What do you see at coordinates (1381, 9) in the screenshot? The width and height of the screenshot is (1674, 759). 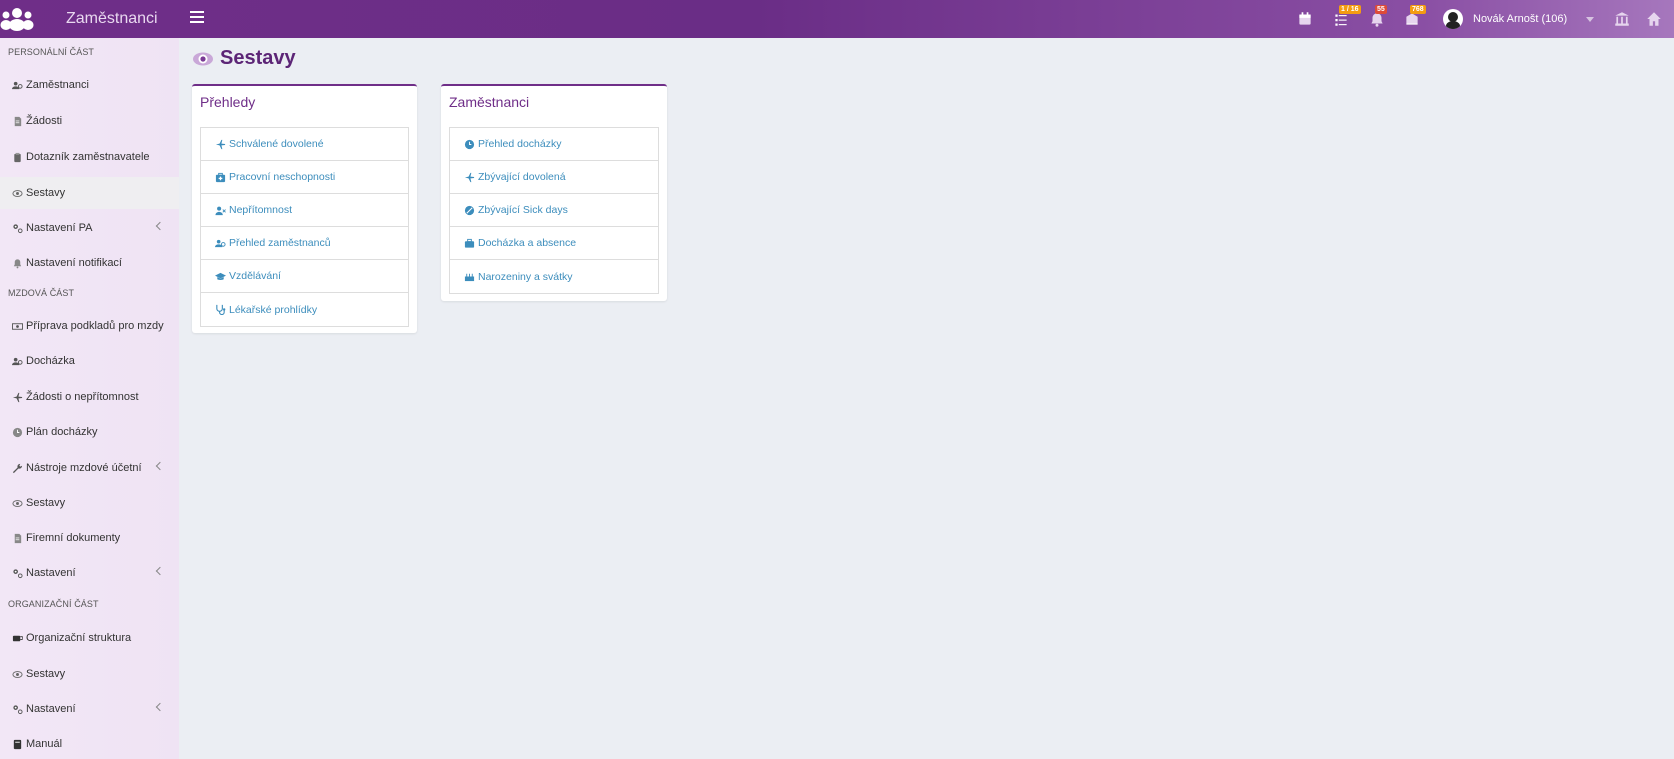 I see `bell-badge: 55` at bounding box center [1381, 9].